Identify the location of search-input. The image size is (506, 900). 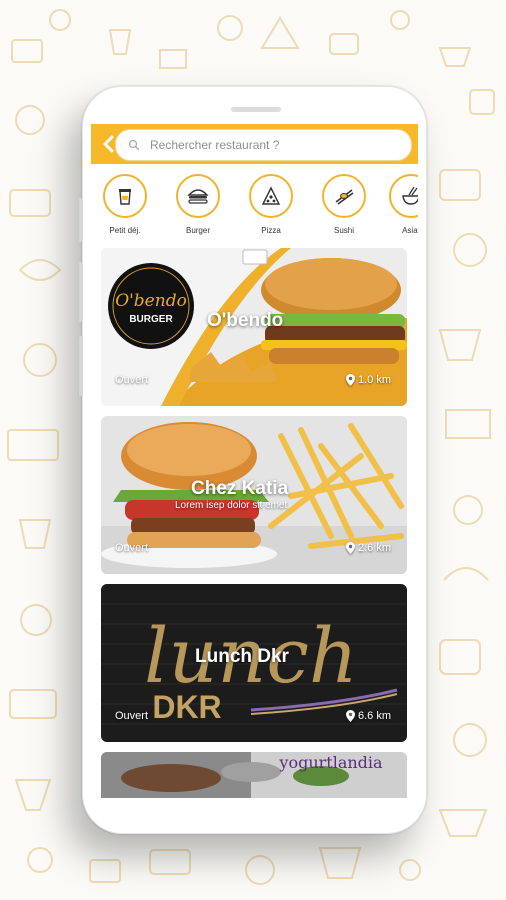
(270, 145).